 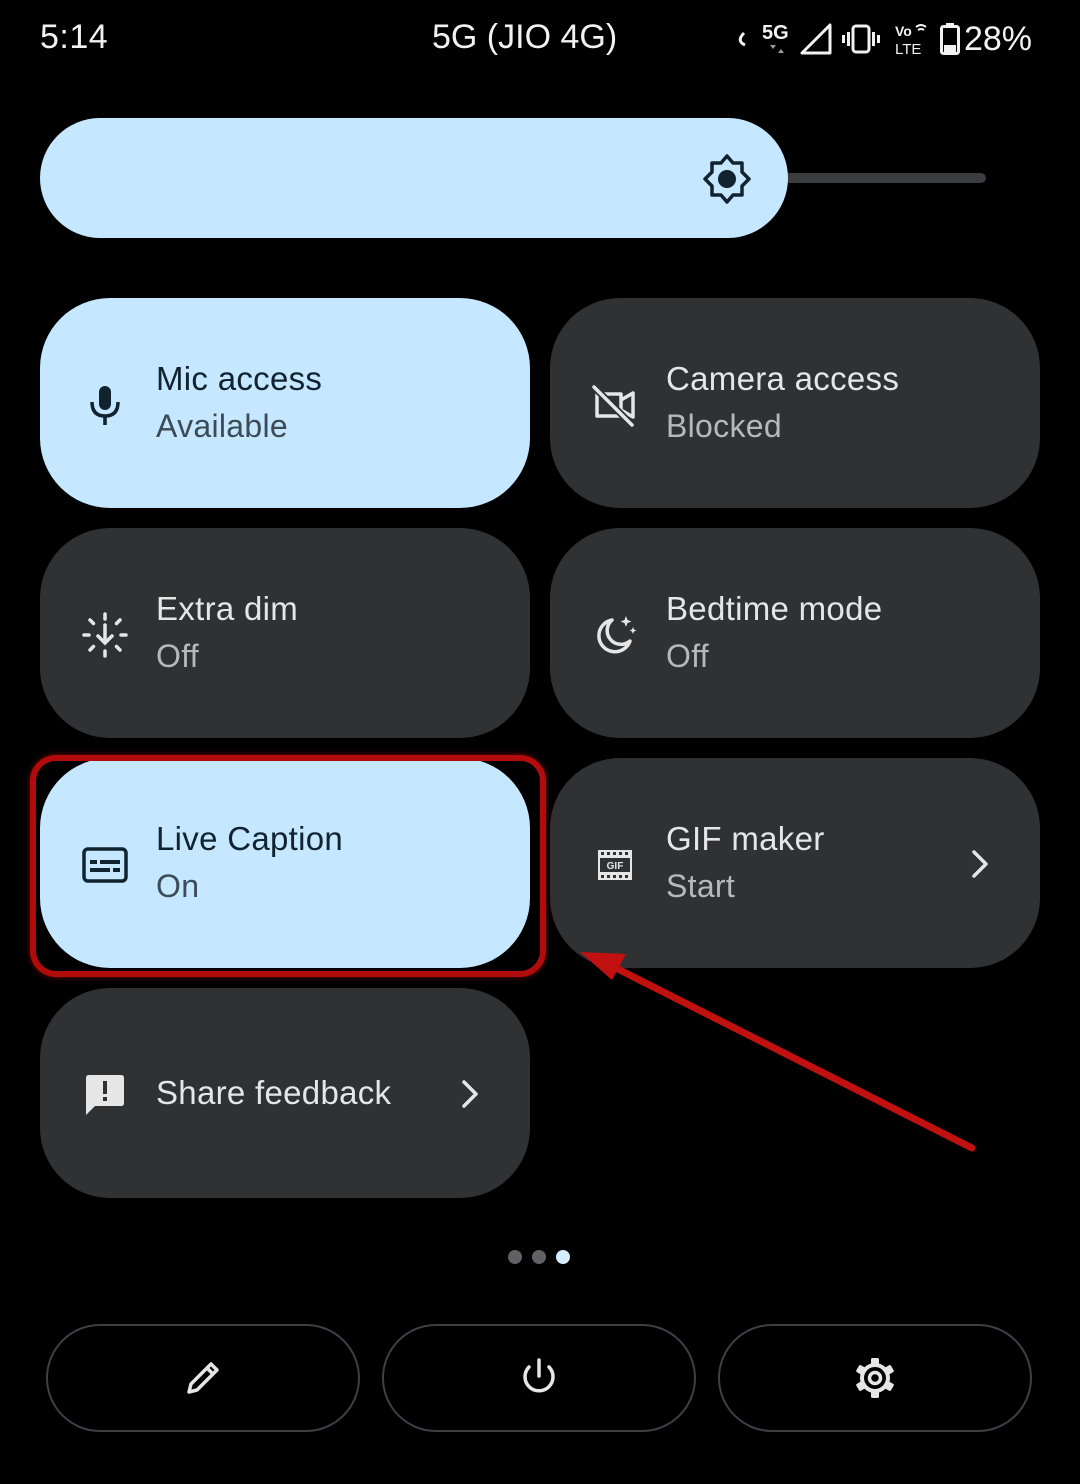 I want to click on tile-subtitle: Blocked, so click(x=724, y=426).